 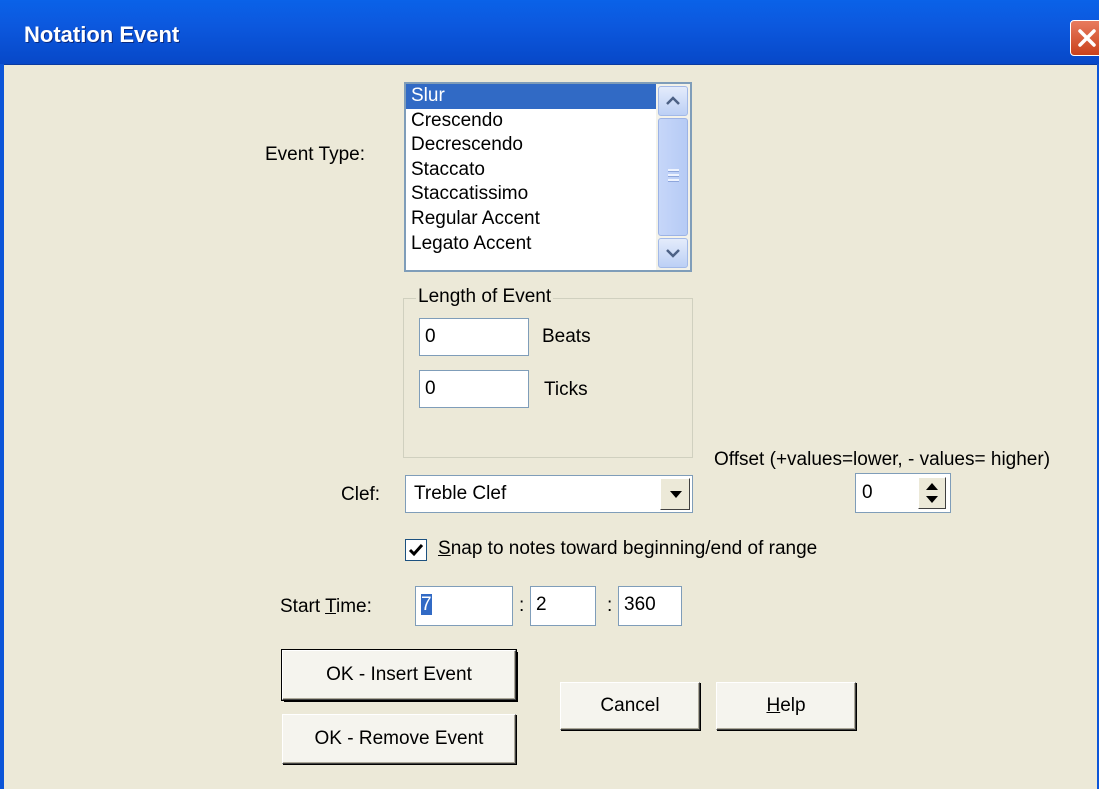 What do you see at coordinates (474, 389) in the screenshot?
I see `ticks-input: 0` at bounding box center [474, 389].